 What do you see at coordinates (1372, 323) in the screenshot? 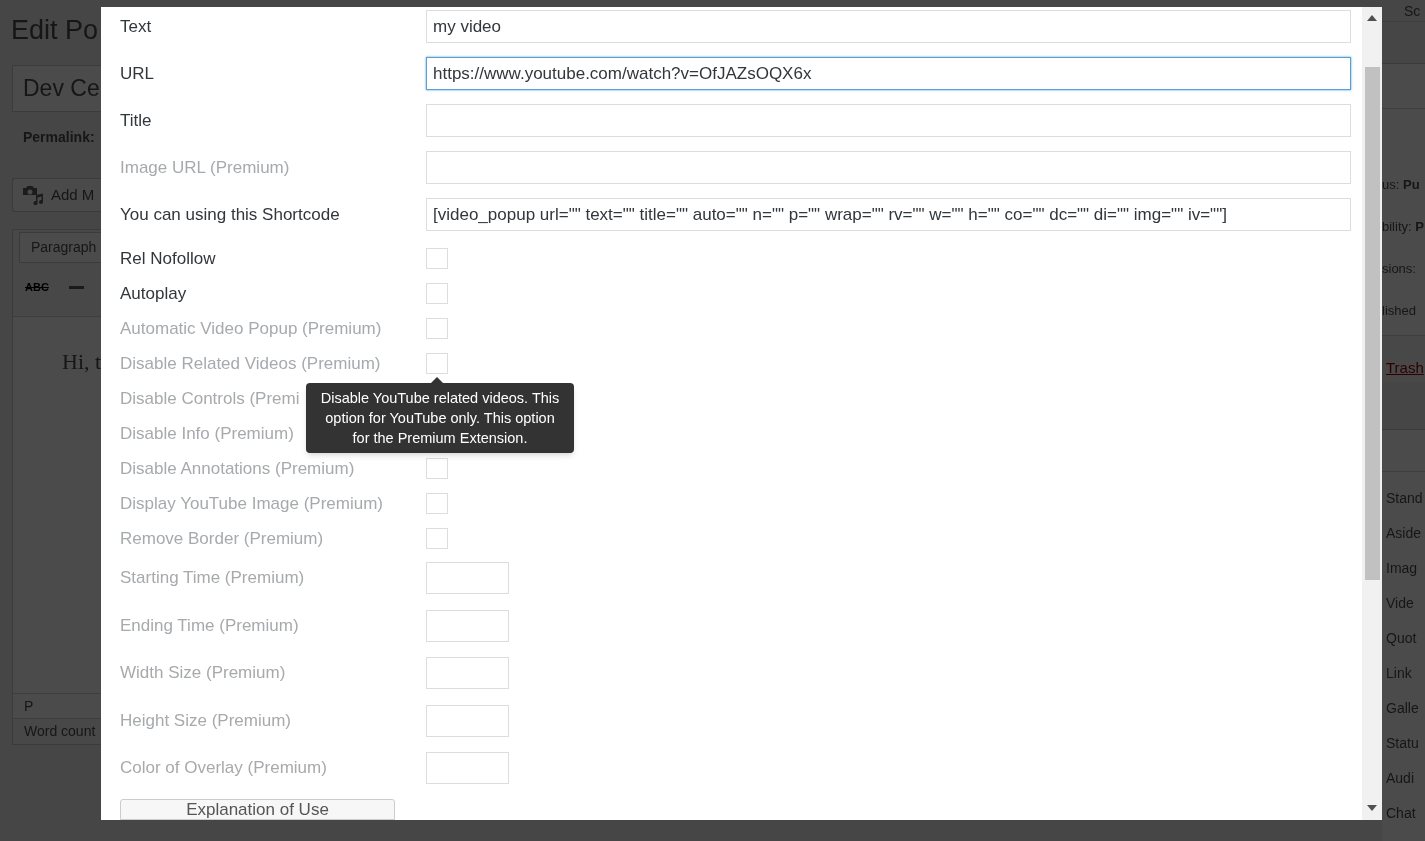
I see `scroll-thumb` at bounding box center [1372, 323].